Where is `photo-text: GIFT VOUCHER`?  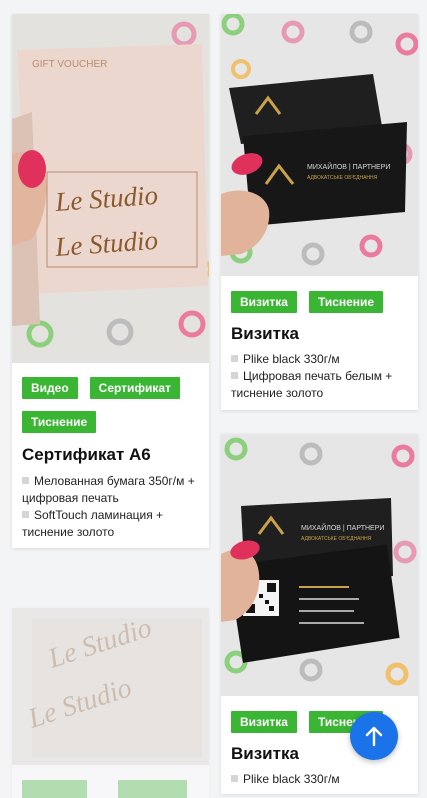
photo-text: GIFT VOUCHER is located at coordinates (69, 64).